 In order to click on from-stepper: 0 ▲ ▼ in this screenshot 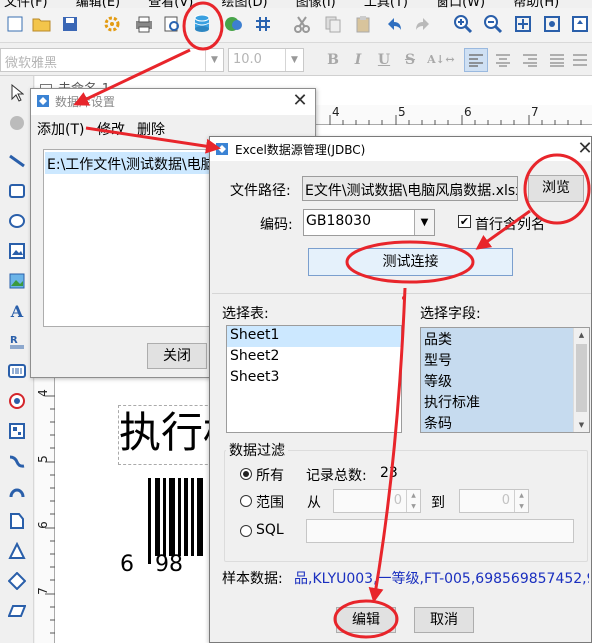, I will do `click(377, 501)`.